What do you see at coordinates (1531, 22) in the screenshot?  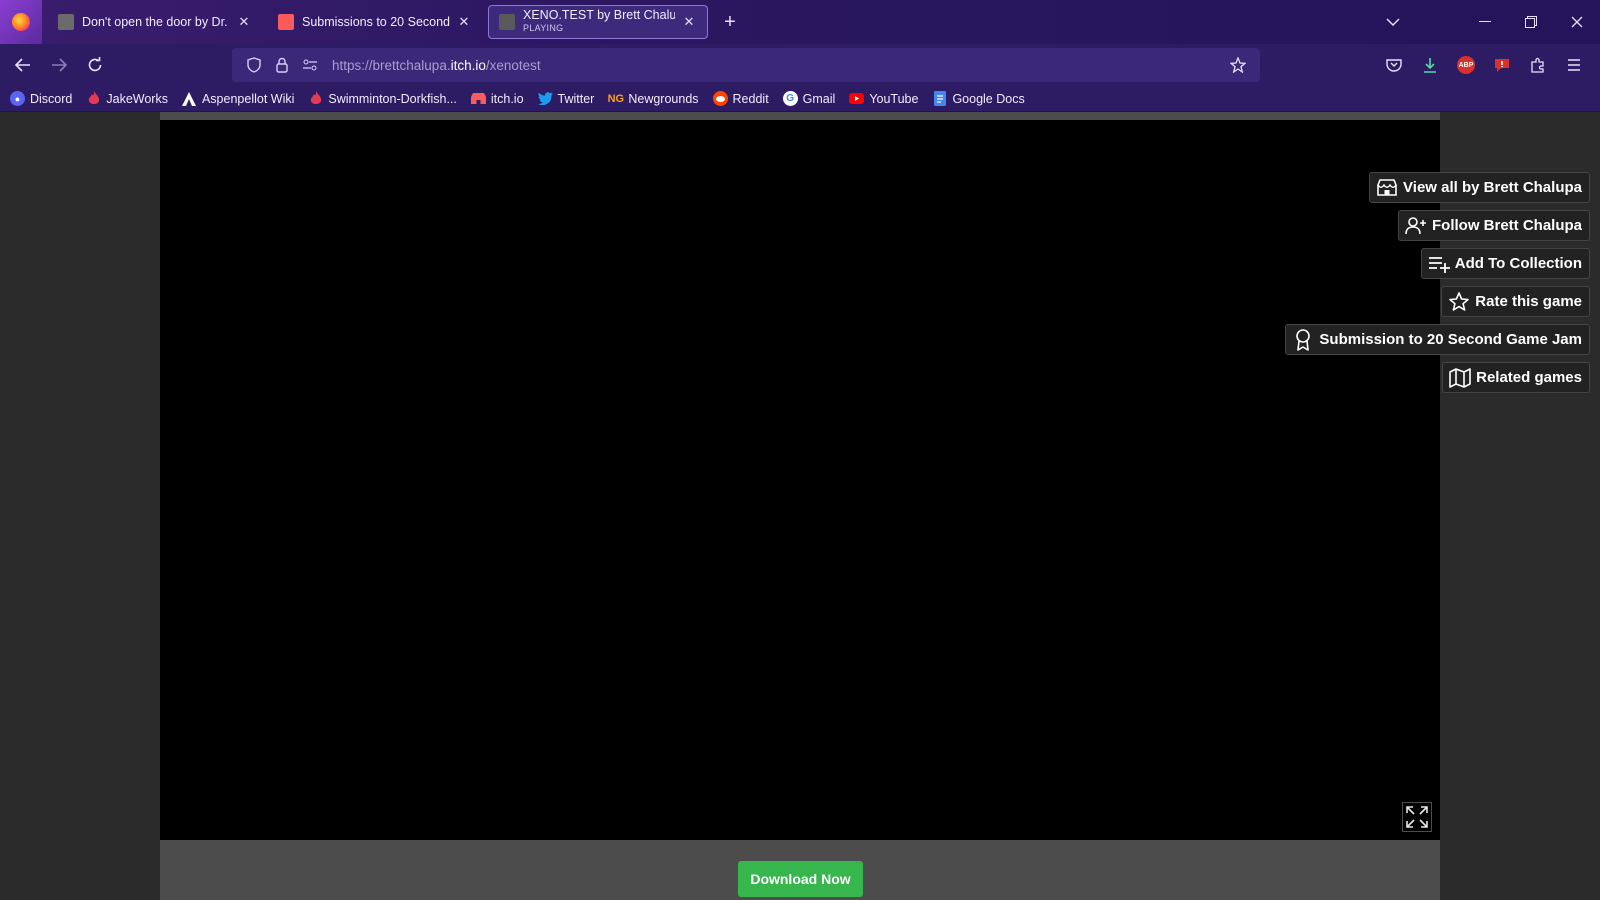 I see `restore-button` at bounding box center [1531, 22].